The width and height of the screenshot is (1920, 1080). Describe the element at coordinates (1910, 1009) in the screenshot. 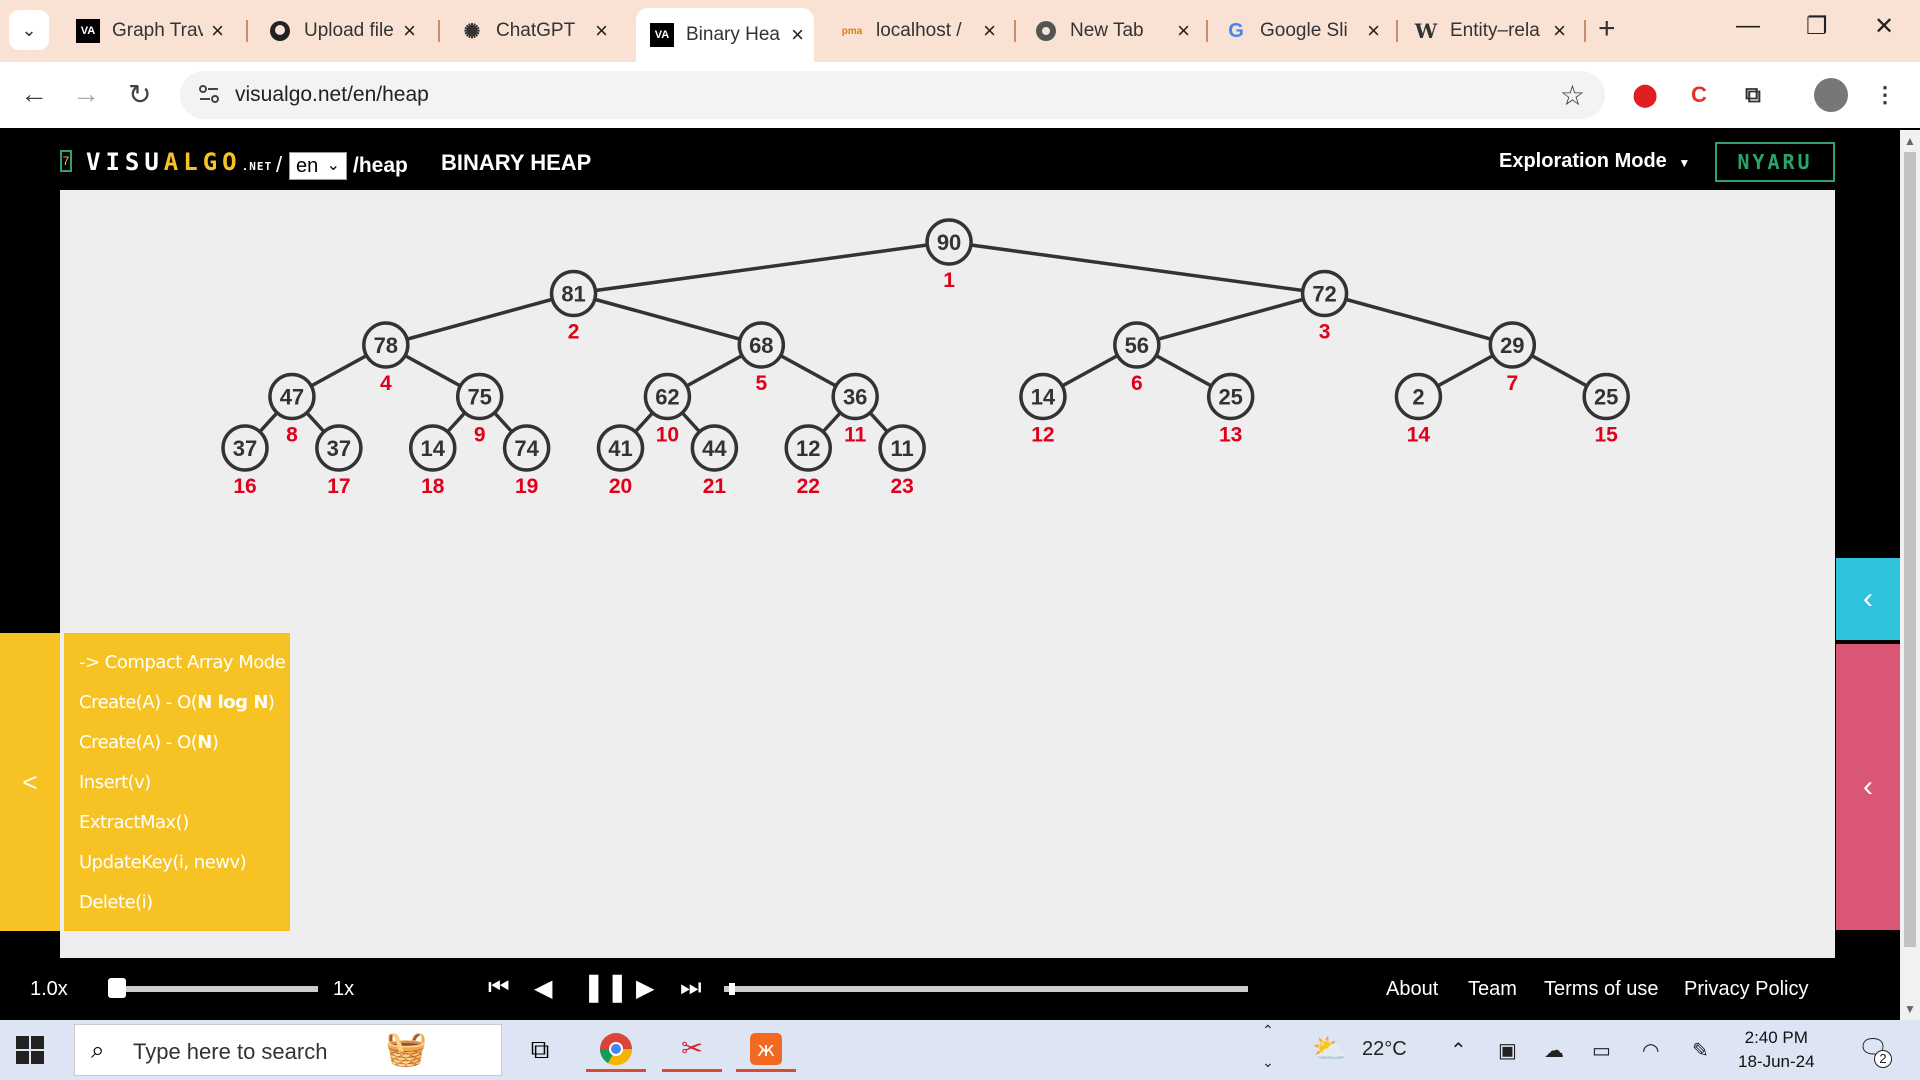

I see `scroll-down-arrow-icon: ▼` at that location.